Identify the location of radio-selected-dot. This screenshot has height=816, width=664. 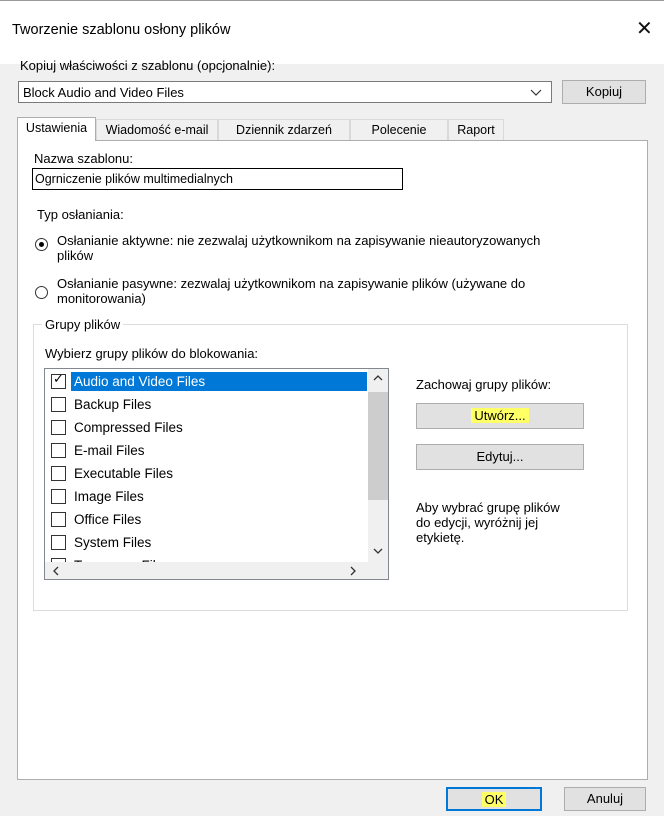
(41, 244).